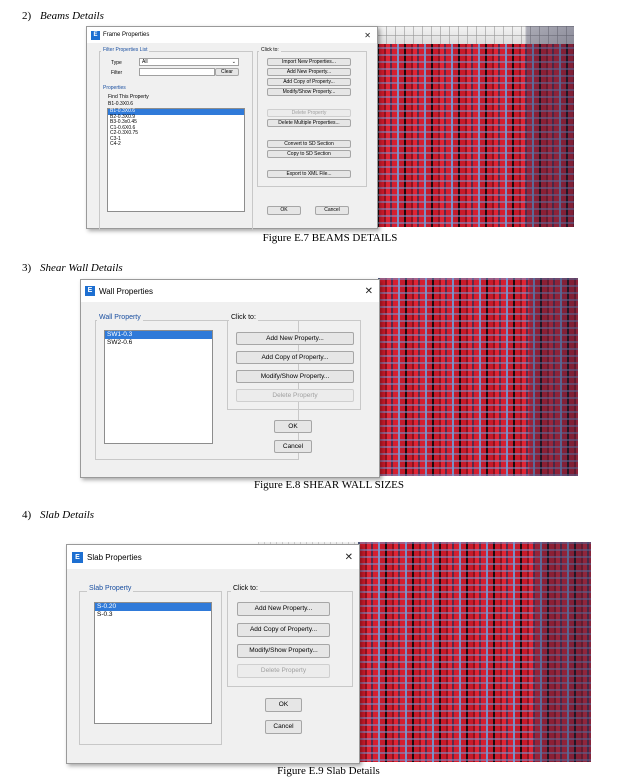 This screenshot has width=632, height=782. What do you see at coordinates (116, 63) in the screenshot?
I see `type-label: Type` at bounding box center [116, 63].